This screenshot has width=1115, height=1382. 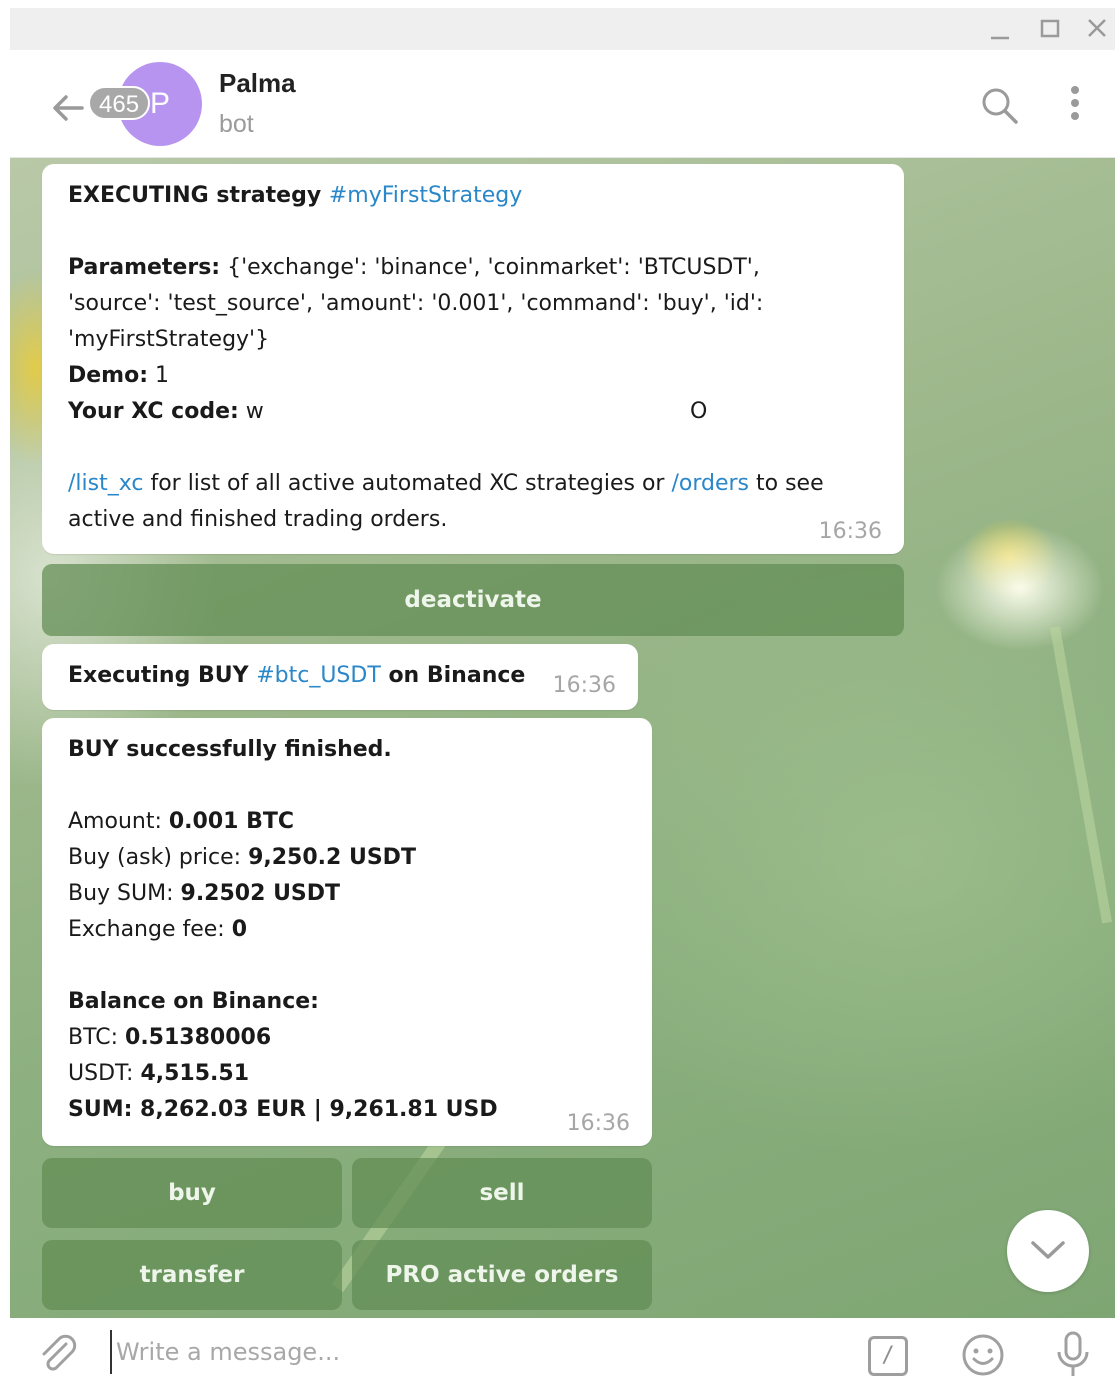 What do you see at coordinates (260, 893) in the screenshot?
I see `buy-sum-value: 9.2502 USDT` at bounding box center [260, 893].